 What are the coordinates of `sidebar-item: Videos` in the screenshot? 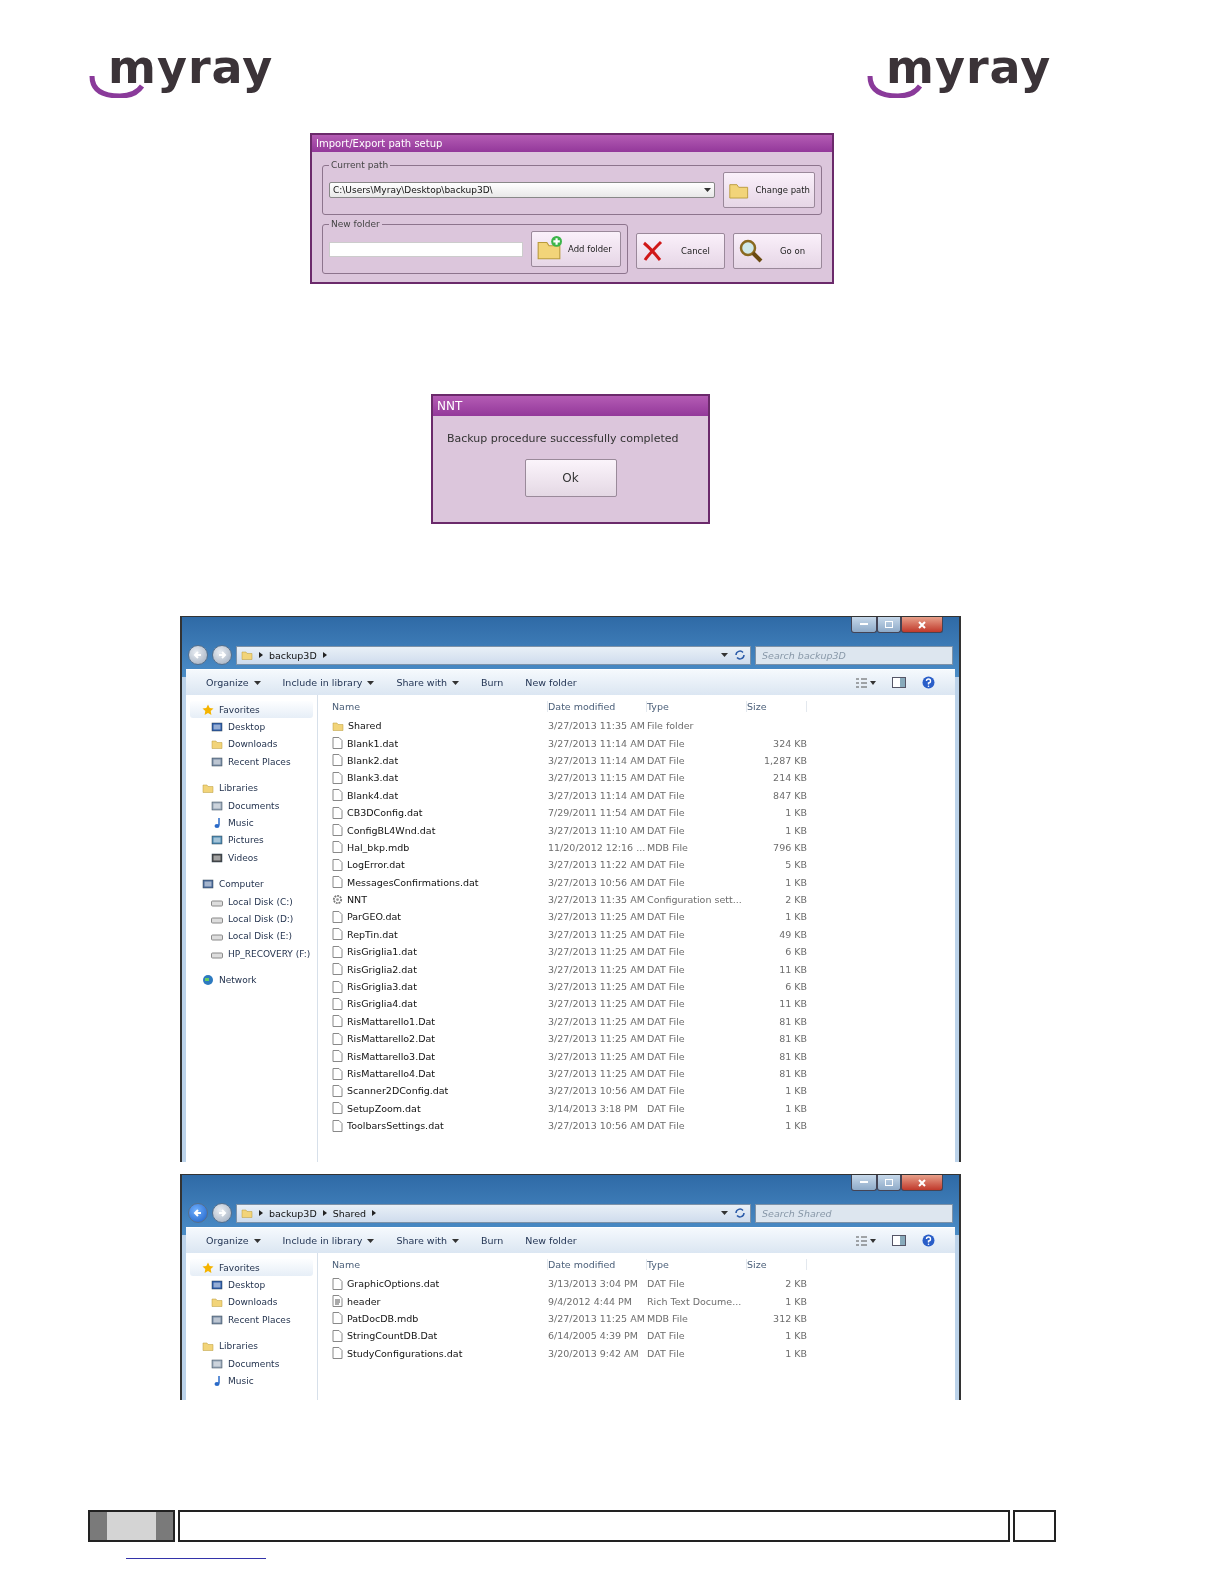 It's located at (251, 858).